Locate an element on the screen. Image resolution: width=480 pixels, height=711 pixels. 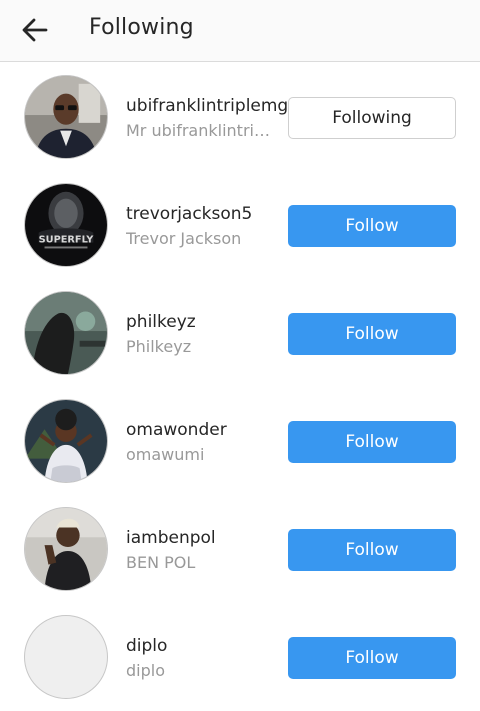
page-title: Following is located at coordinates (141, 27).